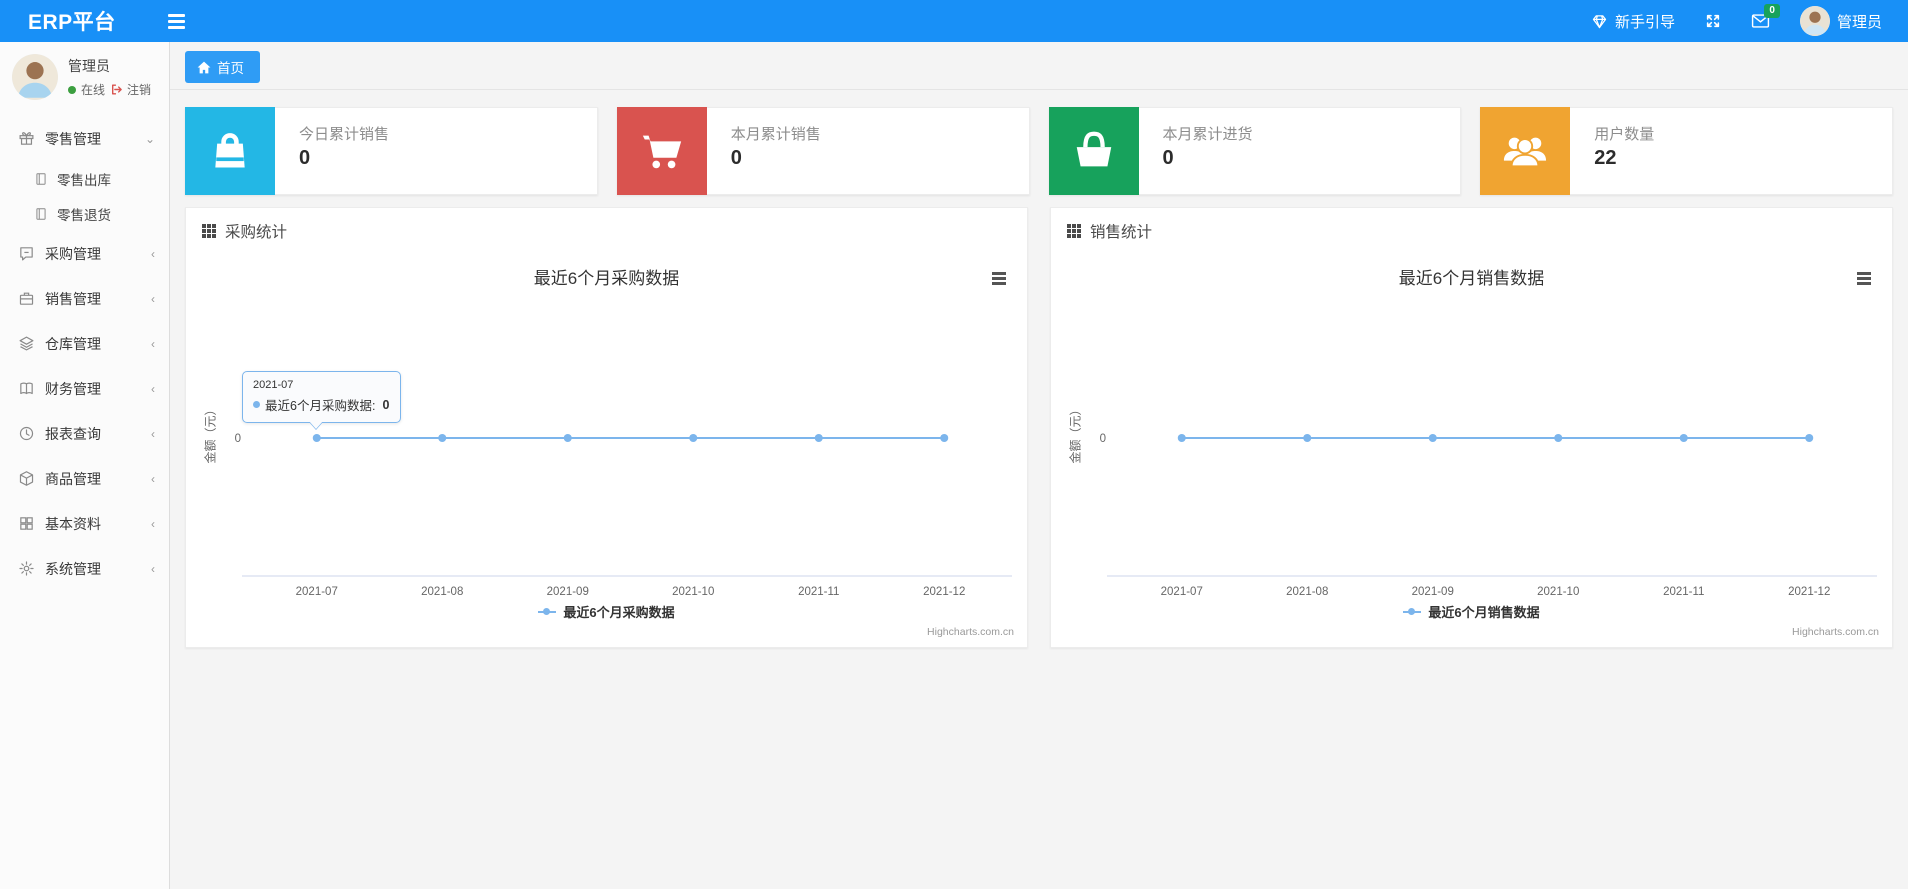 The height and width of the screenshot is (889, 1908). What do you see at coordinates (84, 523) in the screenshot?
I see `sidebar-item-basic-data: 基本资料 ‹` at bounding box center [84, 523].